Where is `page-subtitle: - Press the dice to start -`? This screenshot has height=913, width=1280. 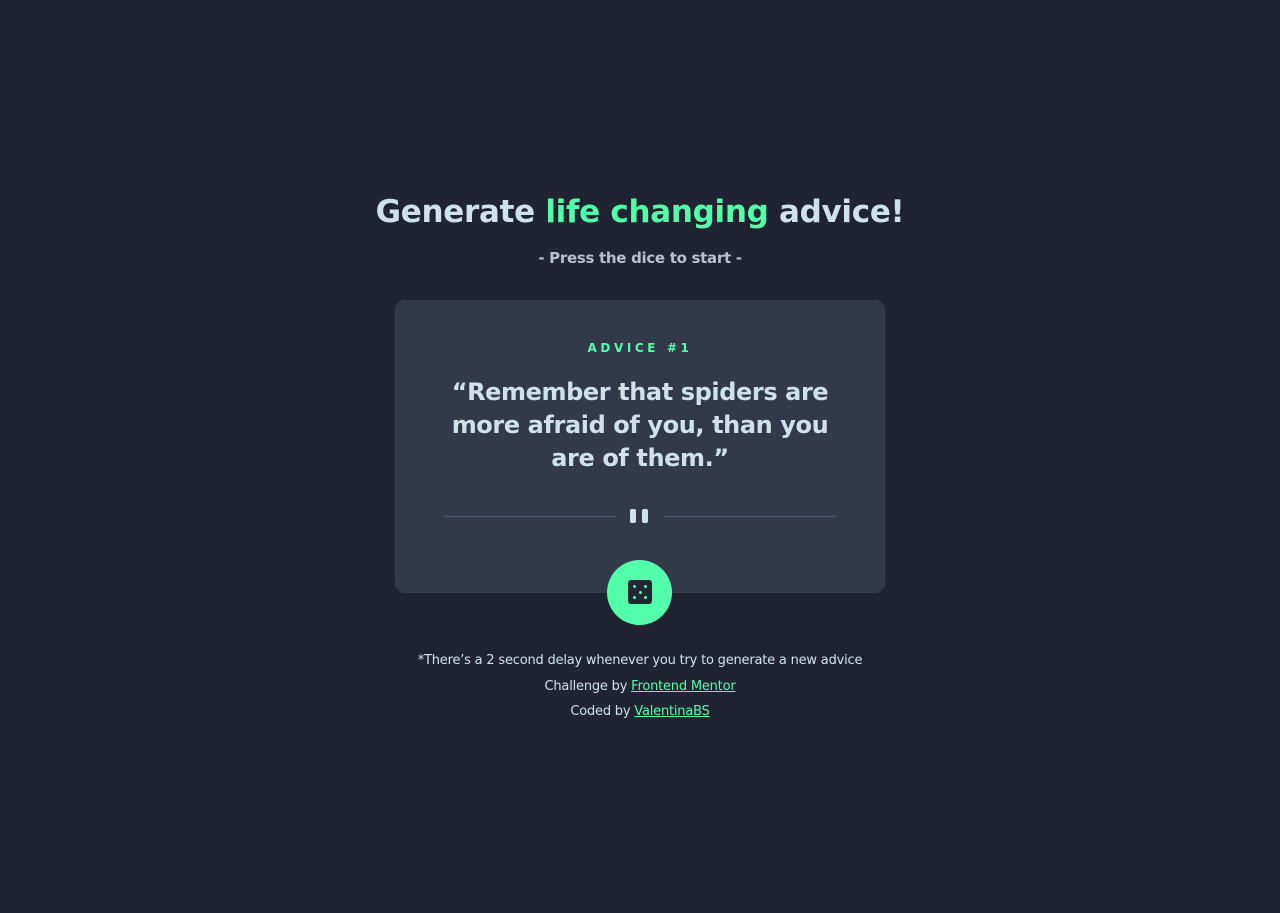
page-subtitle: - Press the dice to start - is located at coordinates (640, 258).